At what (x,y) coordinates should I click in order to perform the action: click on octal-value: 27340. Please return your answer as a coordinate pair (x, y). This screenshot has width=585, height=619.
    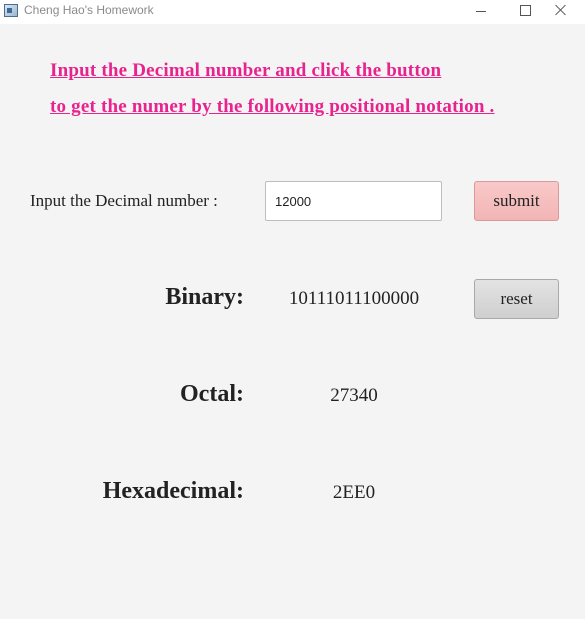
    Looking at the image, I should click on (354, 395).